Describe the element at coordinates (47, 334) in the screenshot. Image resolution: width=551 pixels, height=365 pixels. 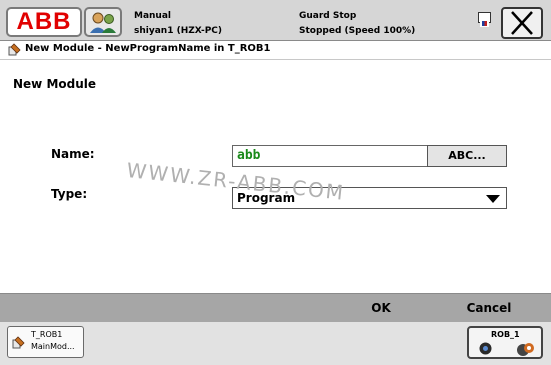
I see `task-name: T_ROB1` at that location.